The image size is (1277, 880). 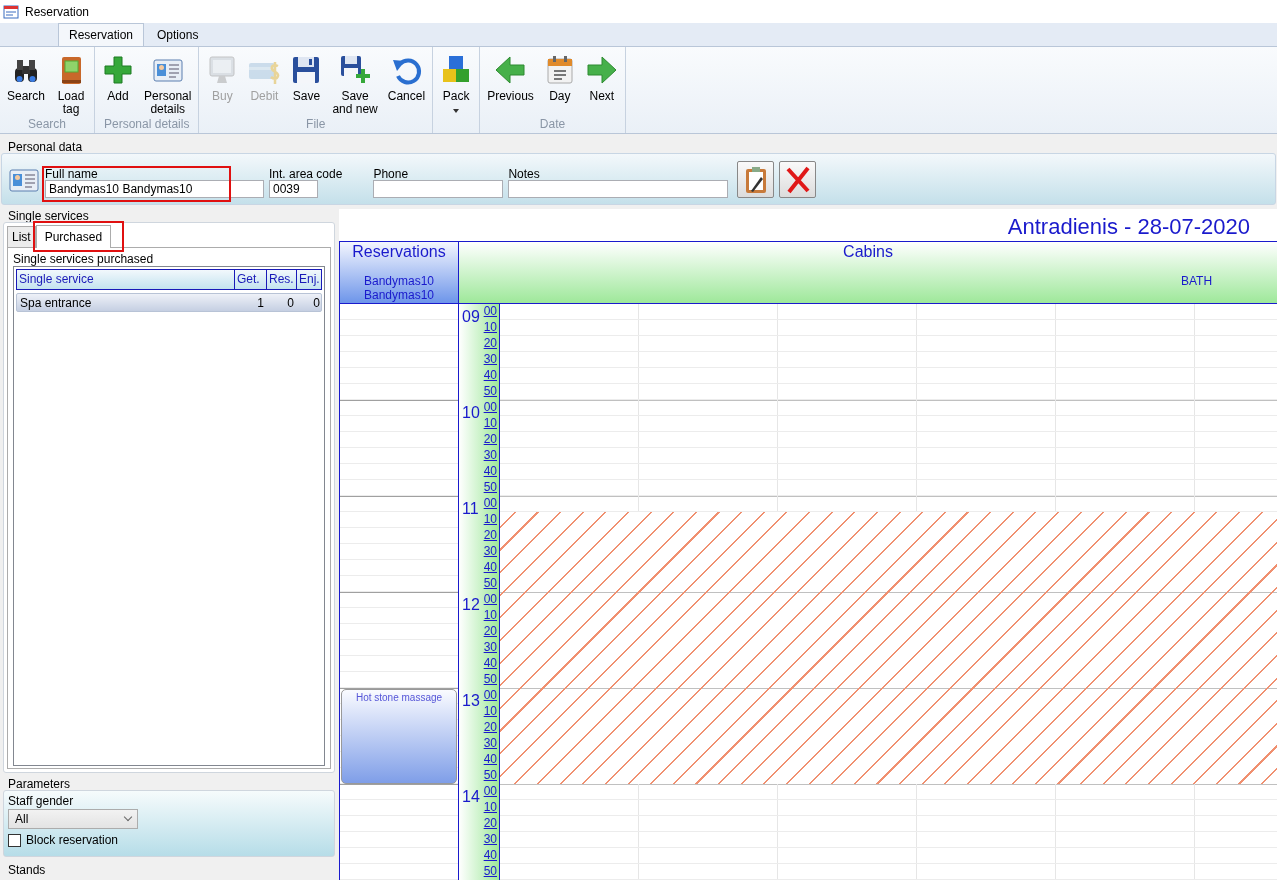 What do you see at coordinates (601, 70) in the screenshot?
I see `right-arrow-icon` at bounding box center [601, 70].